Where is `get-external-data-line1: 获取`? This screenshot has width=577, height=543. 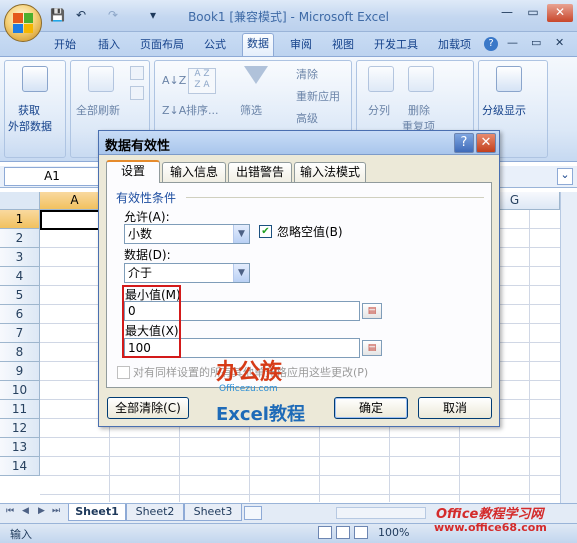 get-external-data-line1: 获取 is located at coordinates (29, 110).